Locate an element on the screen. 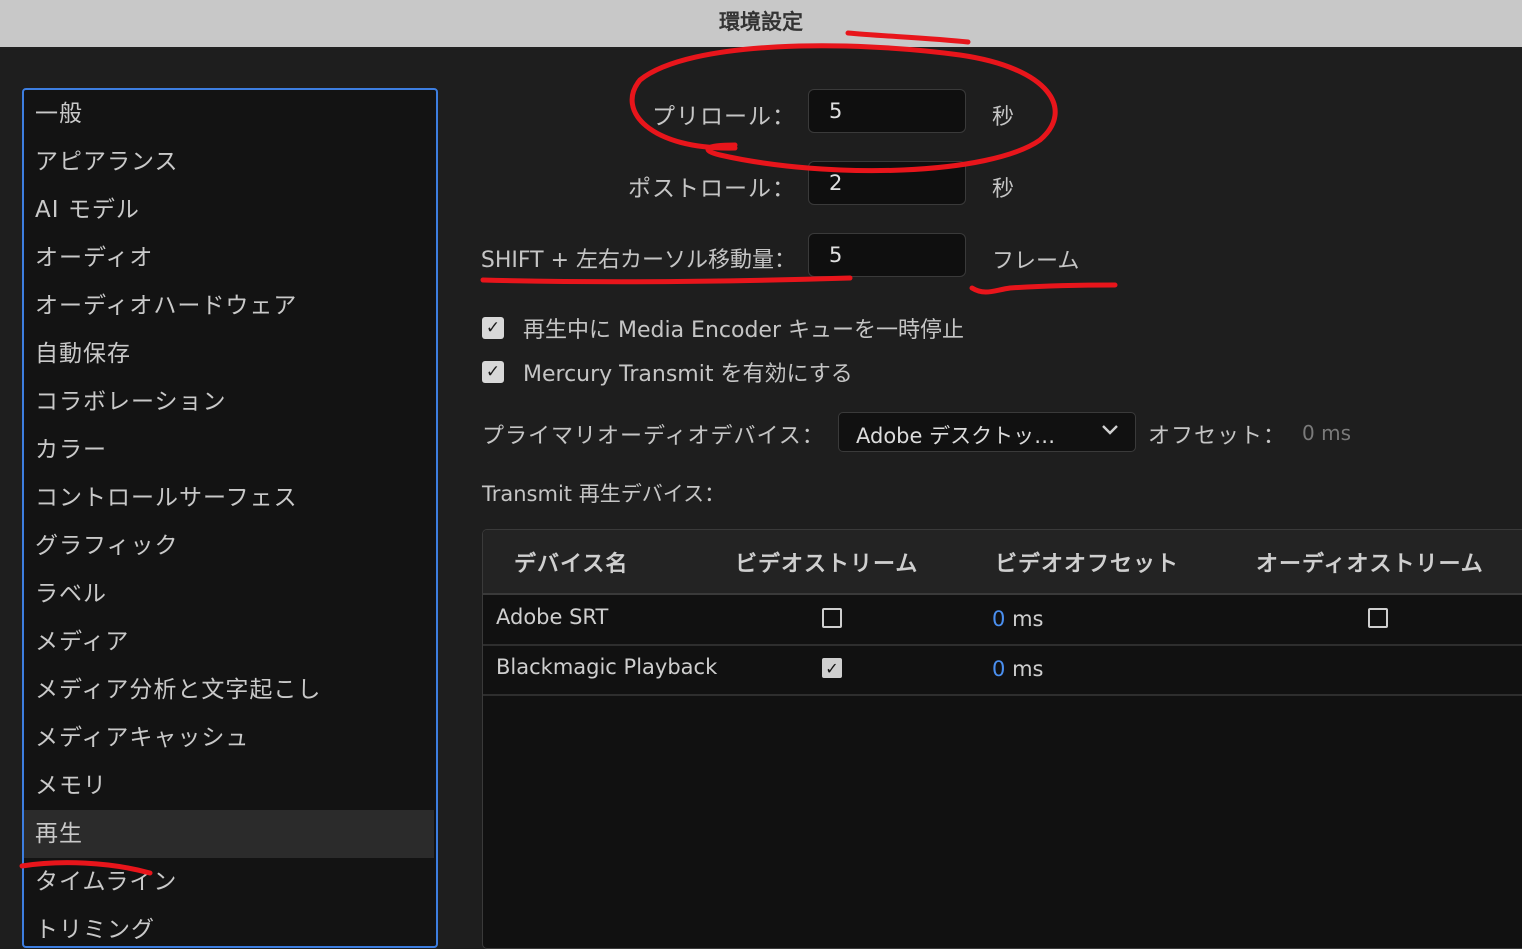 The image size is (1522, 949). sidebar-item-playback: 再生 is located at coordinates (229, 834).